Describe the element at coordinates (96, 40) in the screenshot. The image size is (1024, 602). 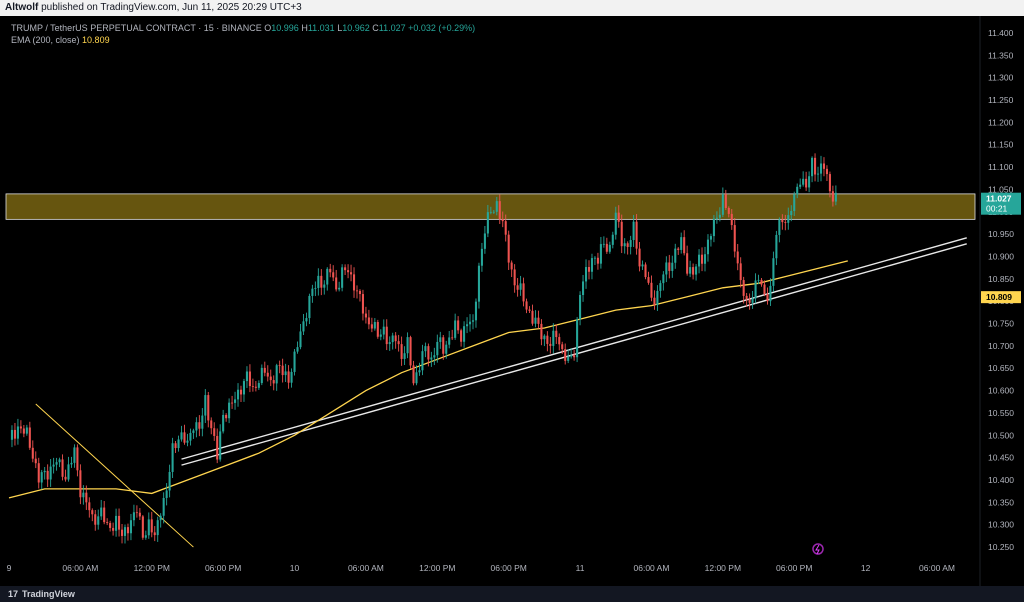
I see `ema-value: 10.809` at that location.